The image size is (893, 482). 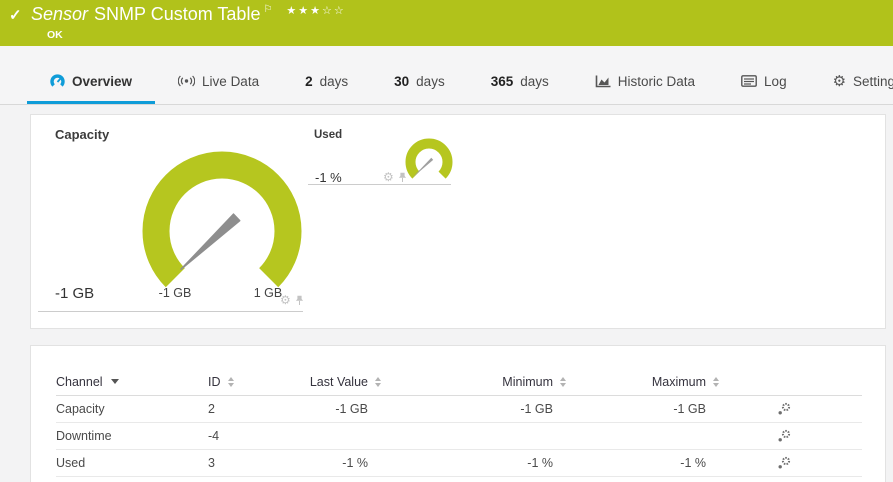 I want to click on column-header-channel: Channel, so click(x=132, y=382).